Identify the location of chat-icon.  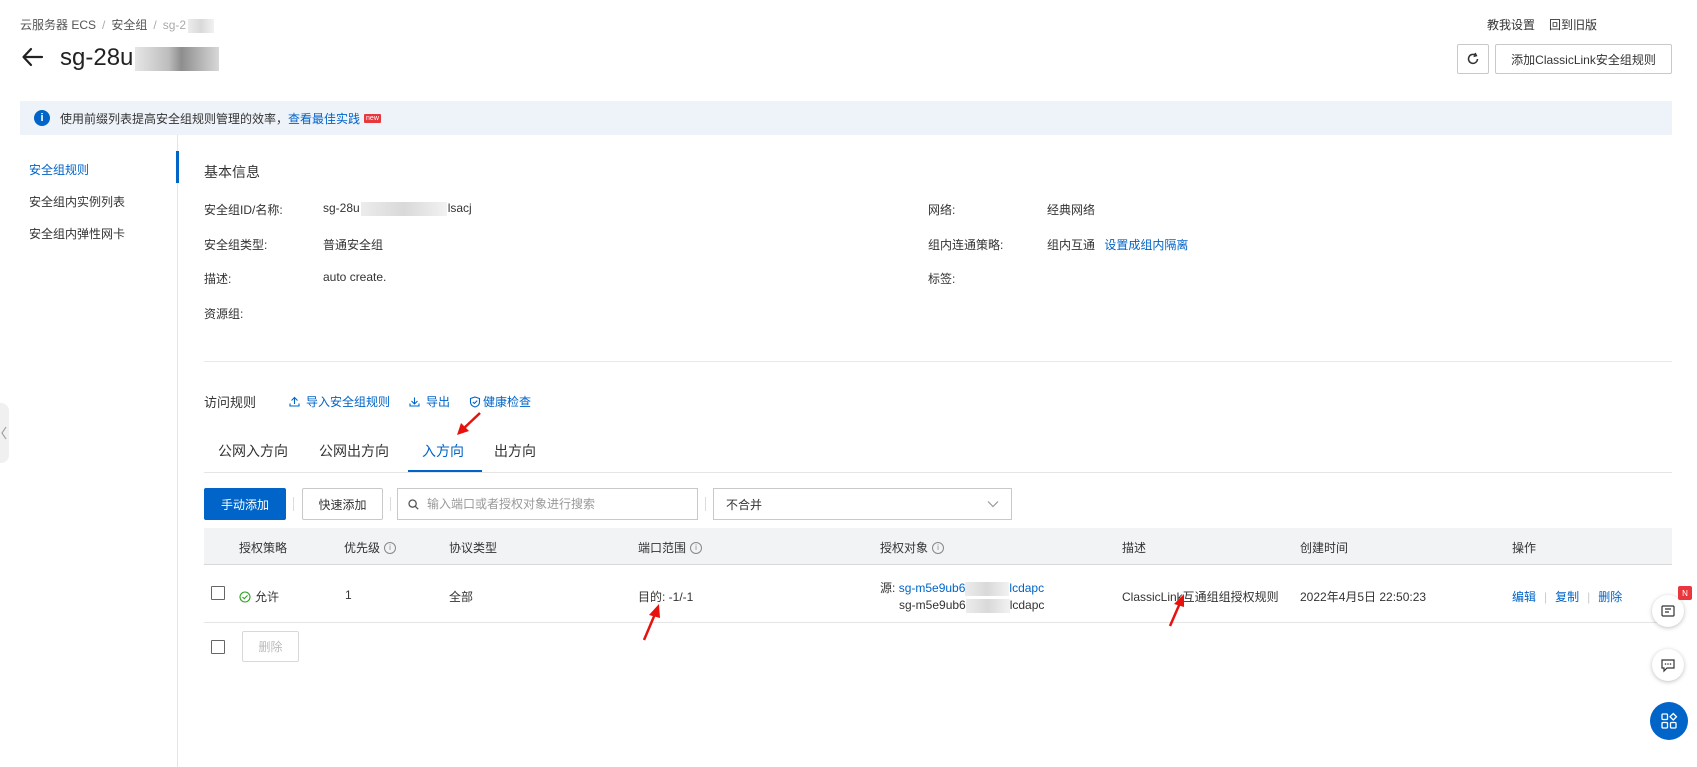
(1668, 666).